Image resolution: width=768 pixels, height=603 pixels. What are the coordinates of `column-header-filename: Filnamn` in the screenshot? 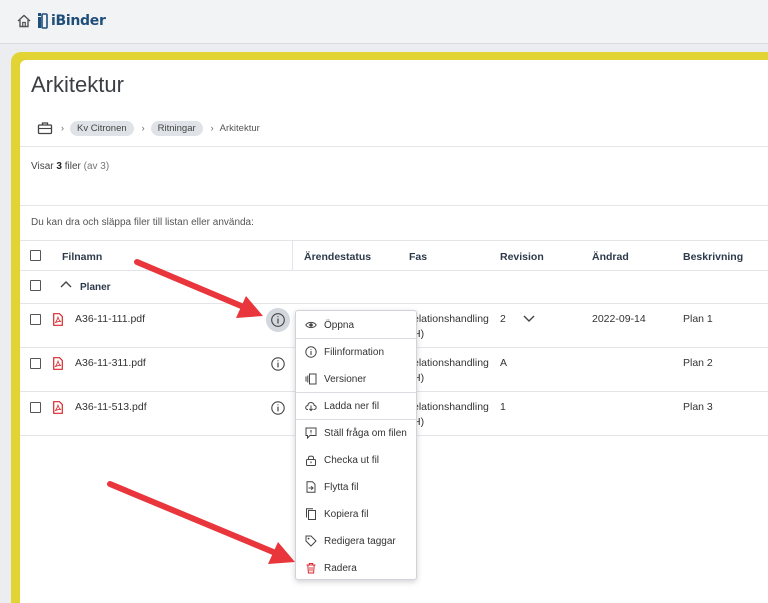 It's located at (82, 257).